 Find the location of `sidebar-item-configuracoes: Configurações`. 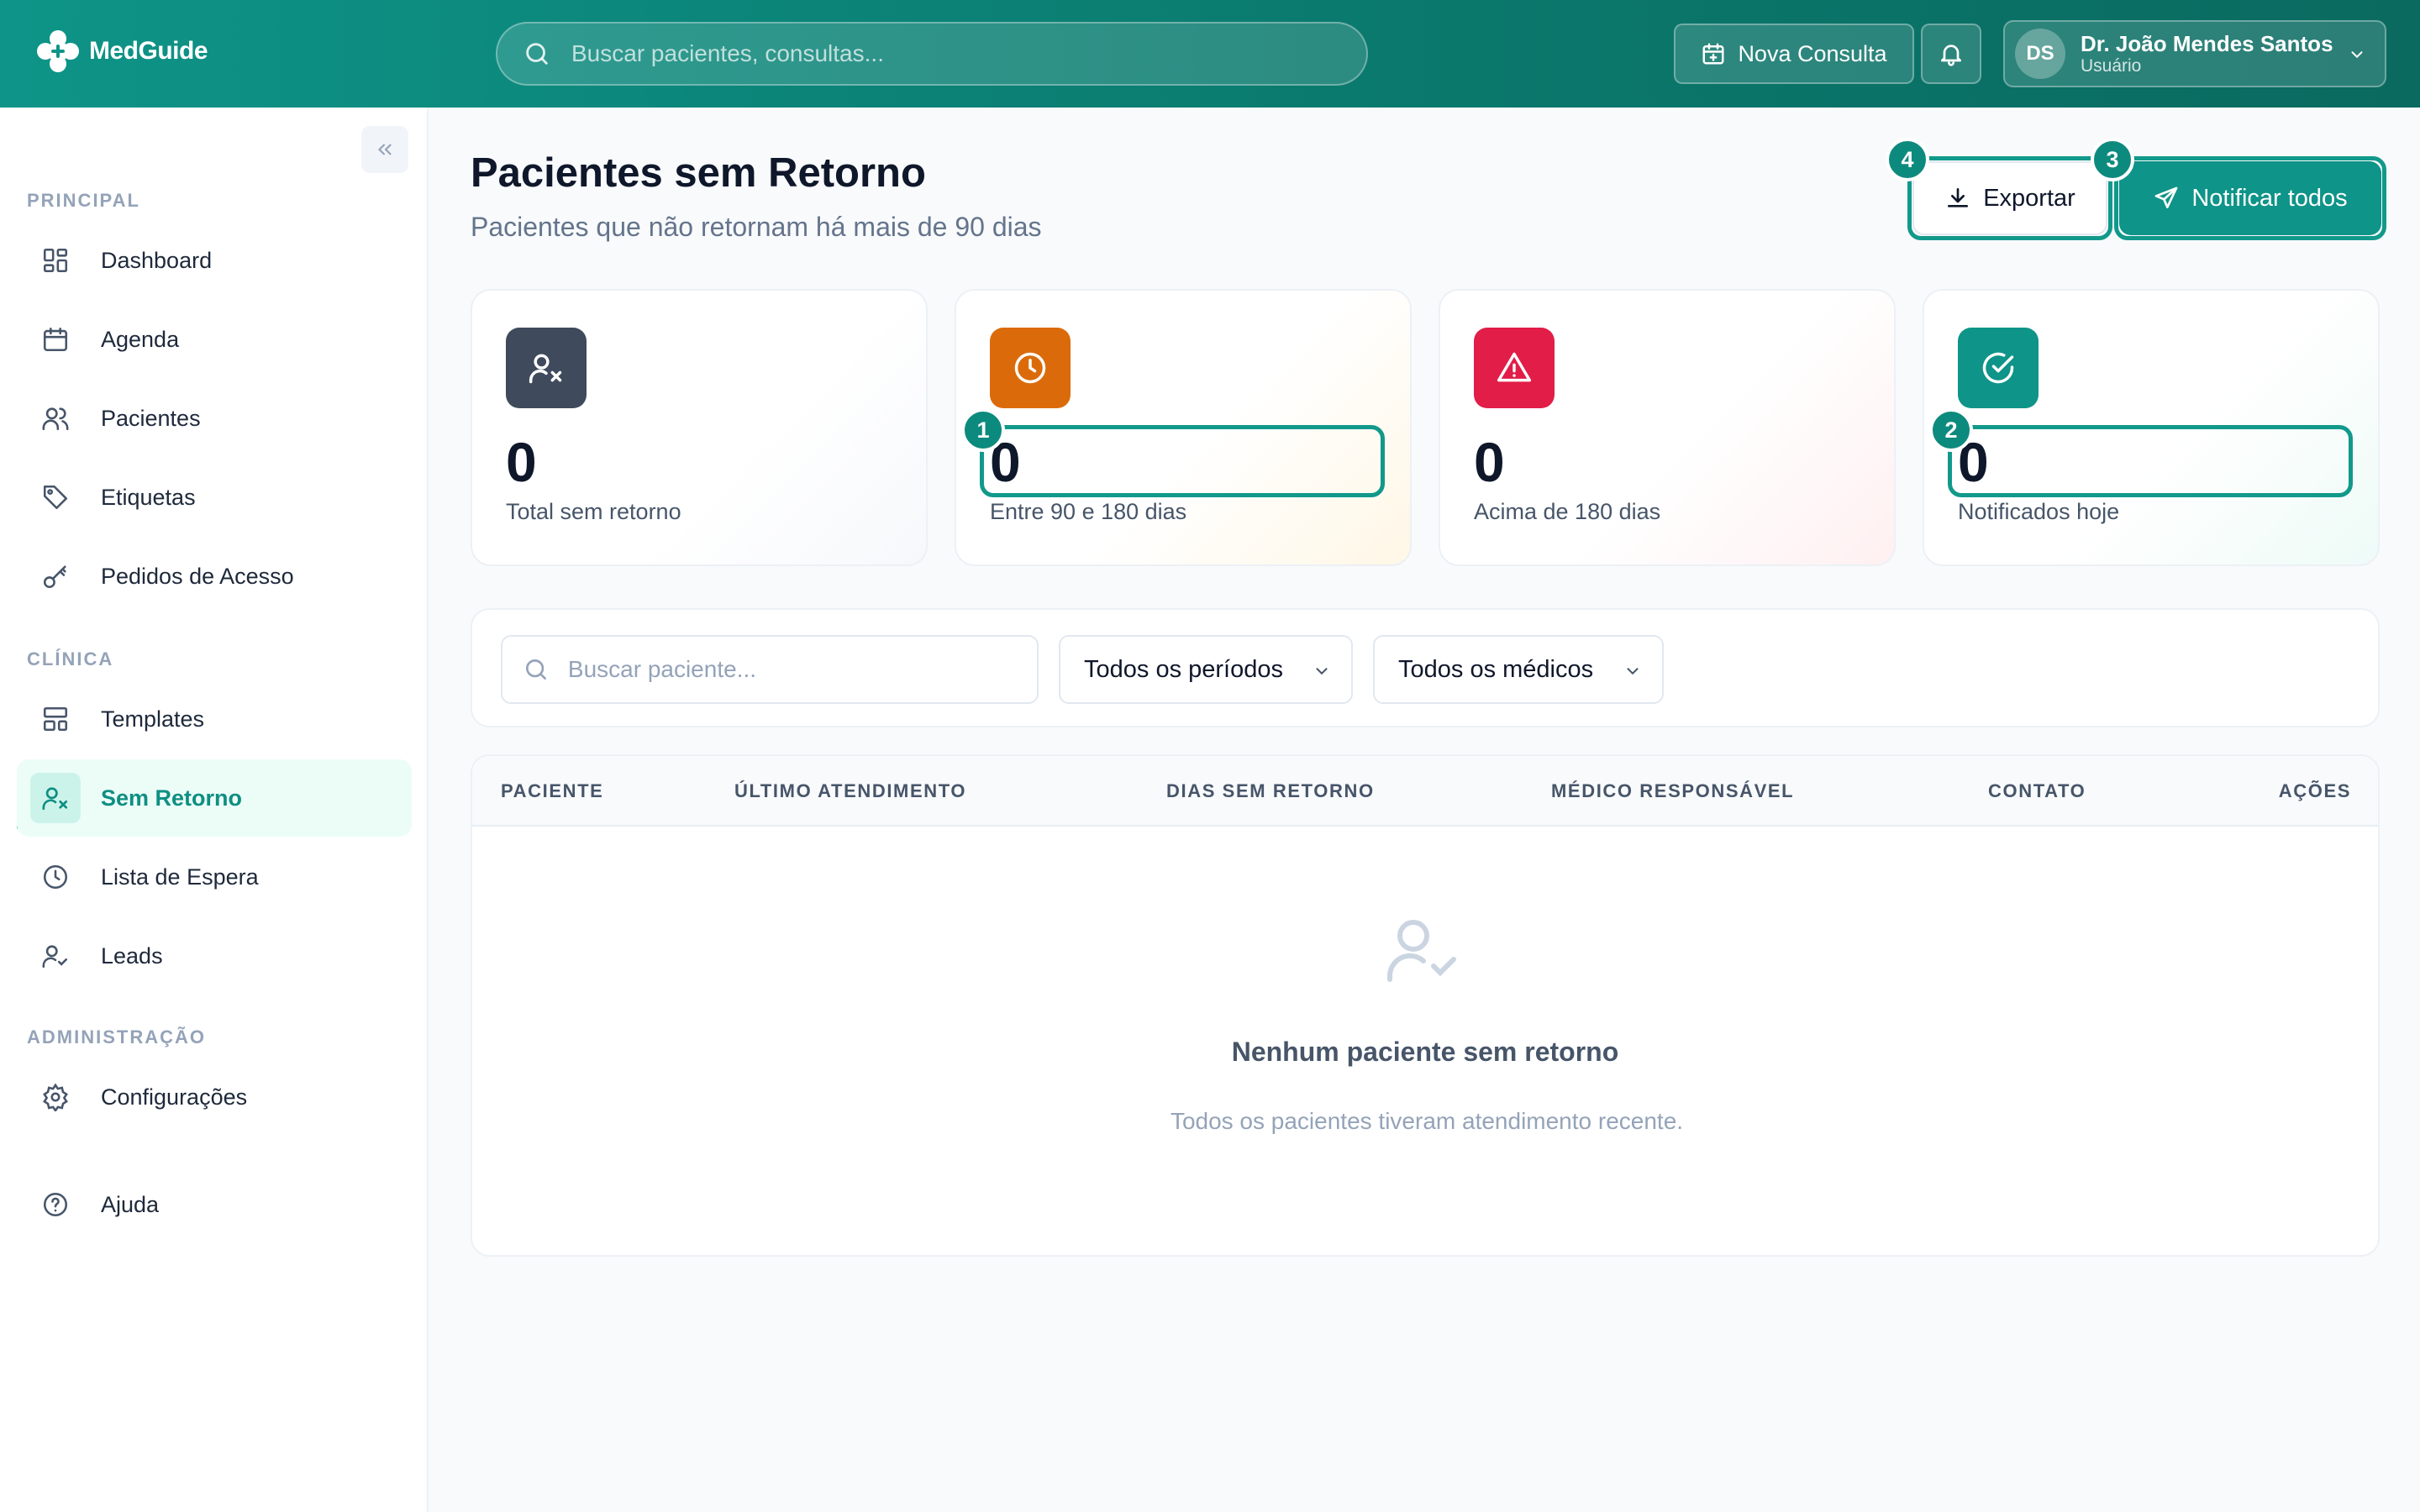

sidebar-item-configuracoes: Configurações is located at coordinates (214, 1097).